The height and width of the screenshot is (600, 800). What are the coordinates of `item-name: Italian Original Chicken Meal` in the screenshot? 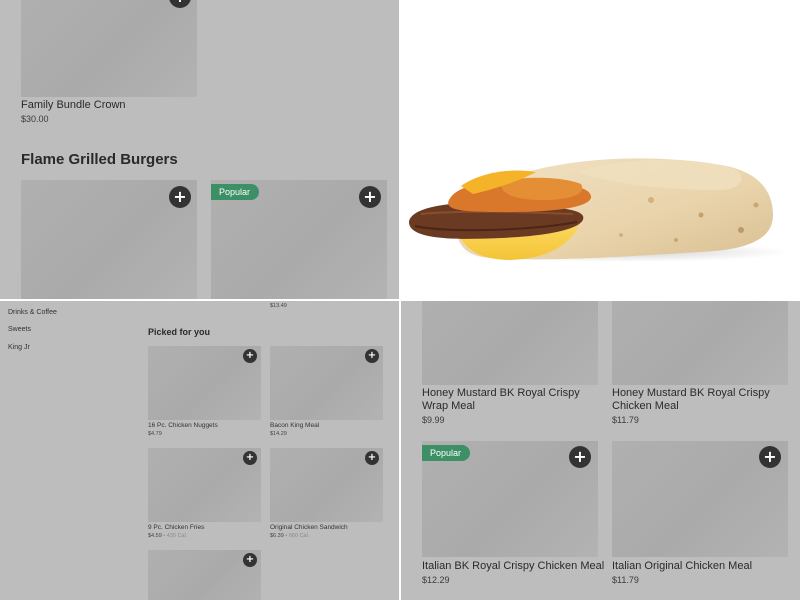 It's located at (682, 566).